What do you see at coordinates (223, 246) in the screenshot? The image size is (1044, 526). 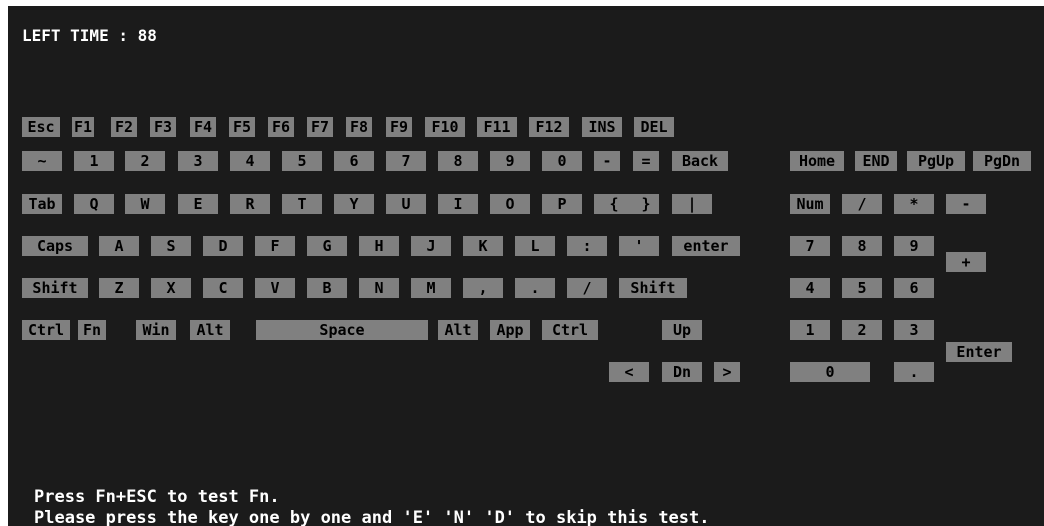 I see `key-d: D` at bounding box center [223, 246].